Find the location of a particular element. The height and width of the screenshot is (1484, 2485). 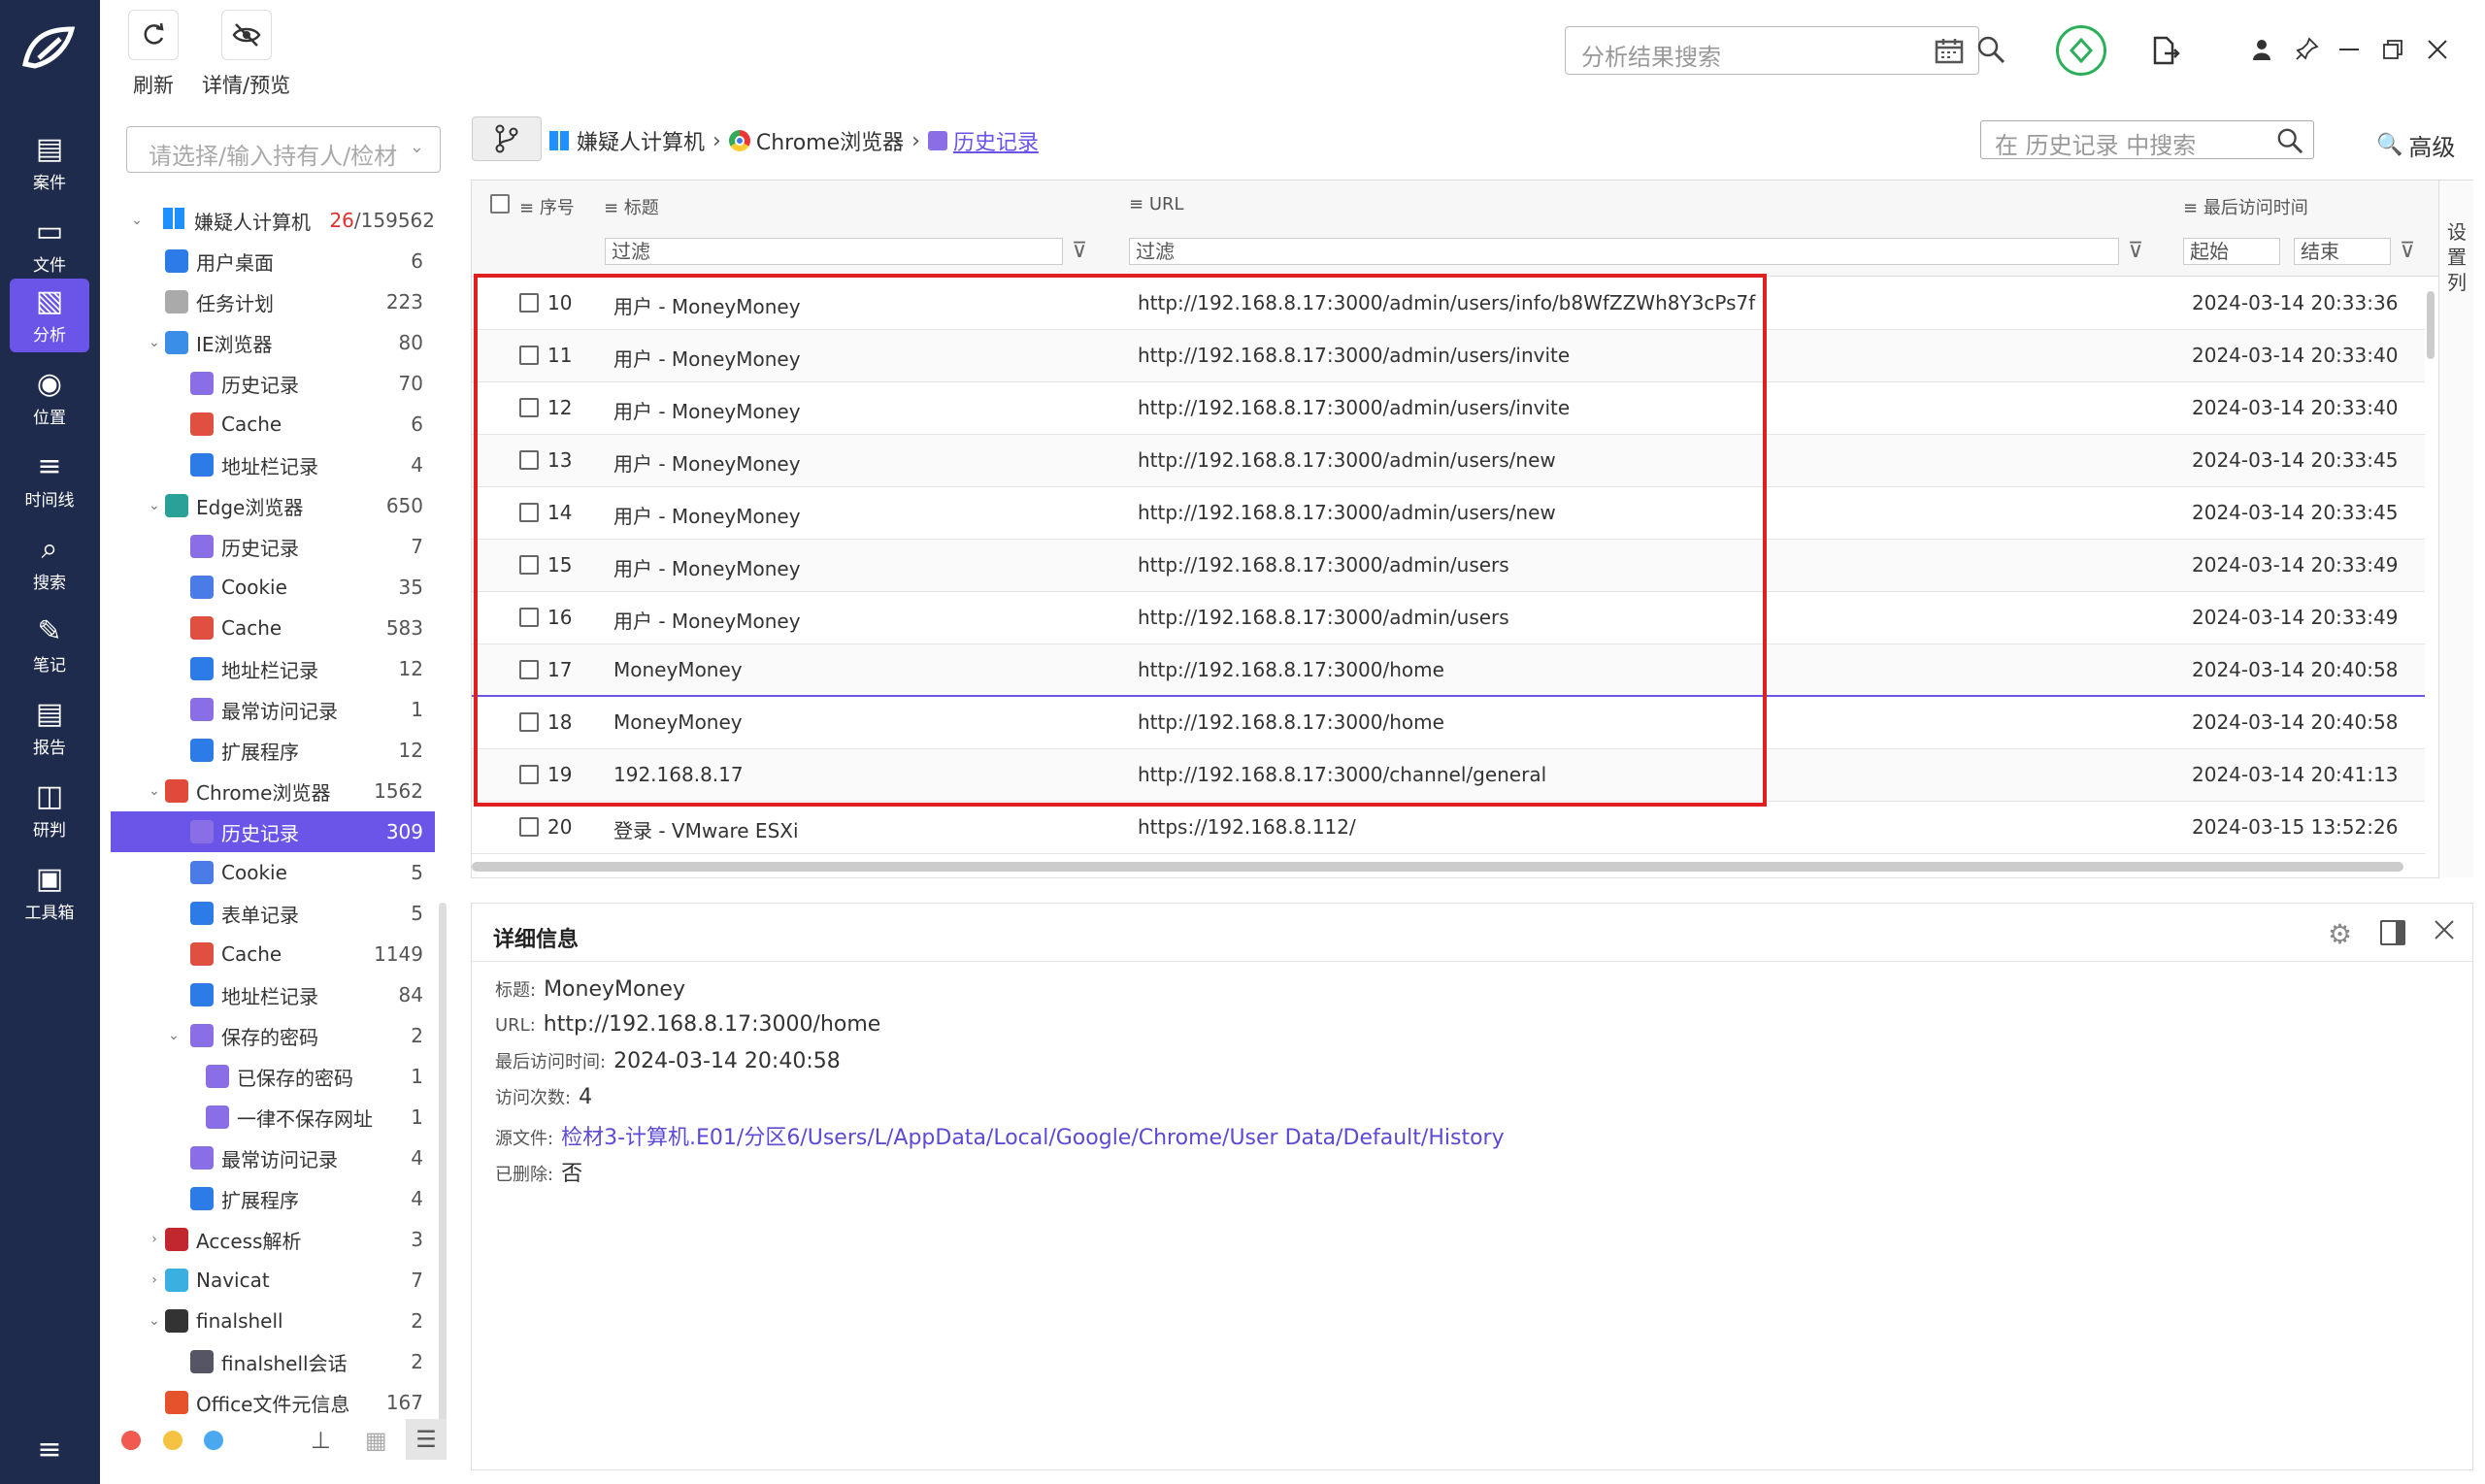

rail-item-case: ▤ 案件 is located at coordinates (50, 163).